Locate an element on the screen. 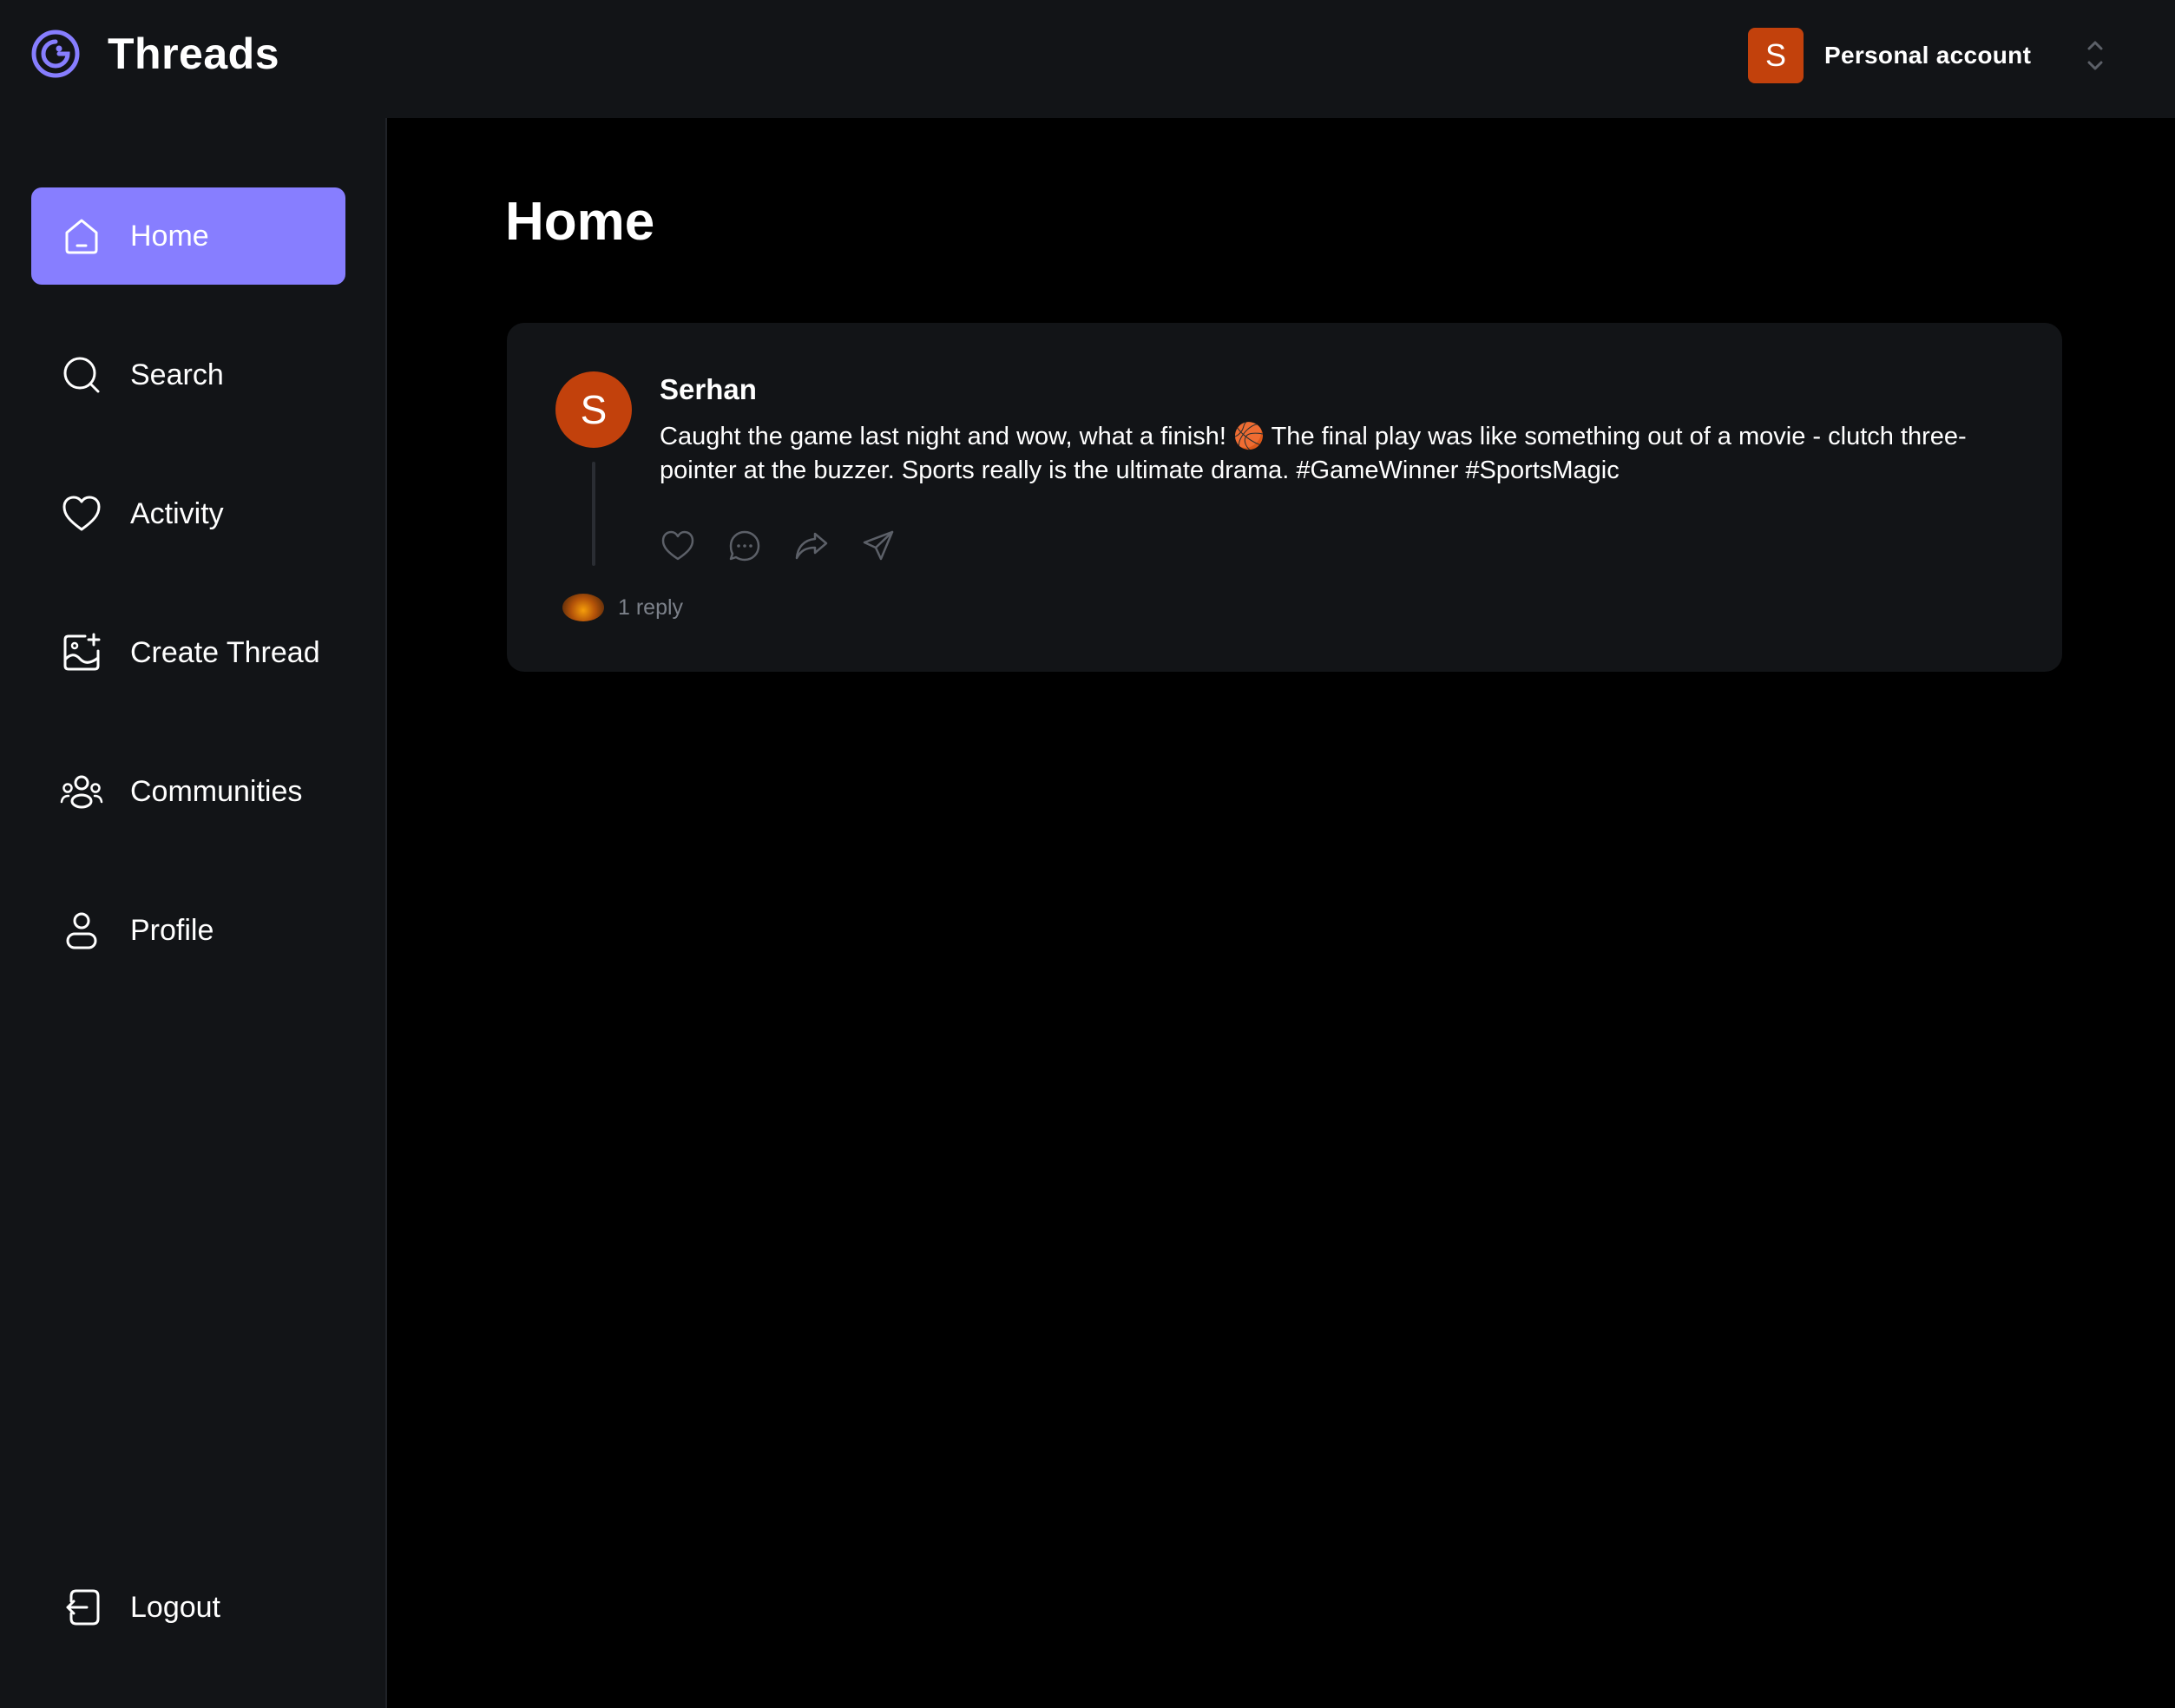  logout-icon is located at coordinates (82, 1607).